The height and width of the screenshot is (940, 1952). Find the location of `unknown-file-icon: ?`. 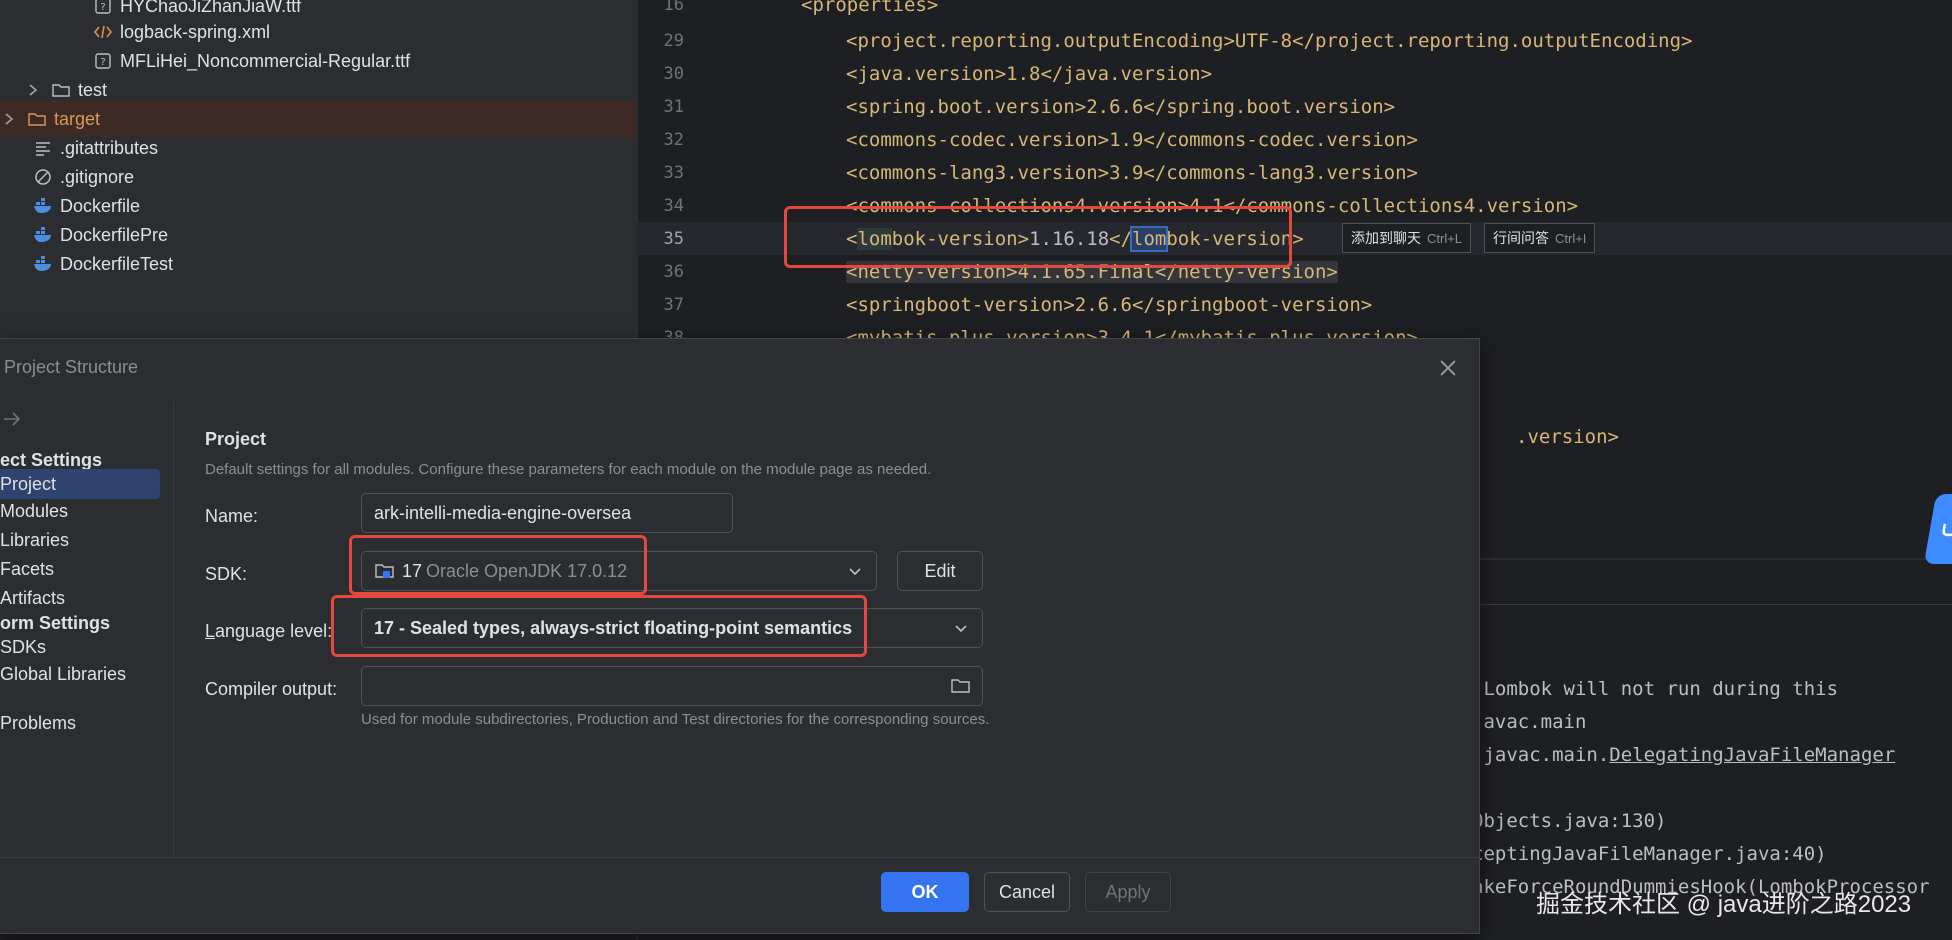

unknown-file-icon: ? is located at coordinates (103, 61).